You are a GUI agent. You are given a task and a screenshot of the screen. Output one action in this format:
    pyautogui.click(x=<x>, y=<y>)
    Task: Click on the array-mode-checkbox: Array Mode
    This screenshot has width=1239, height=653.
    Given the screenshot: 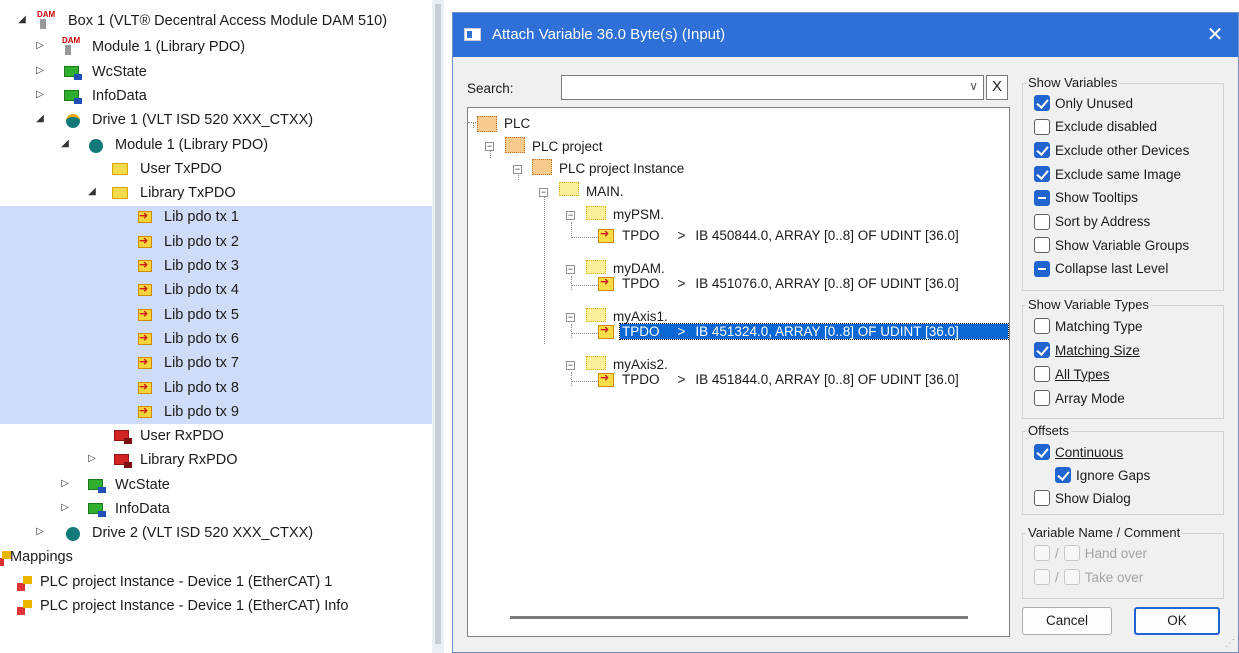 What is the action you would take?
    pyautogui.click(x=1079, y=398)
    